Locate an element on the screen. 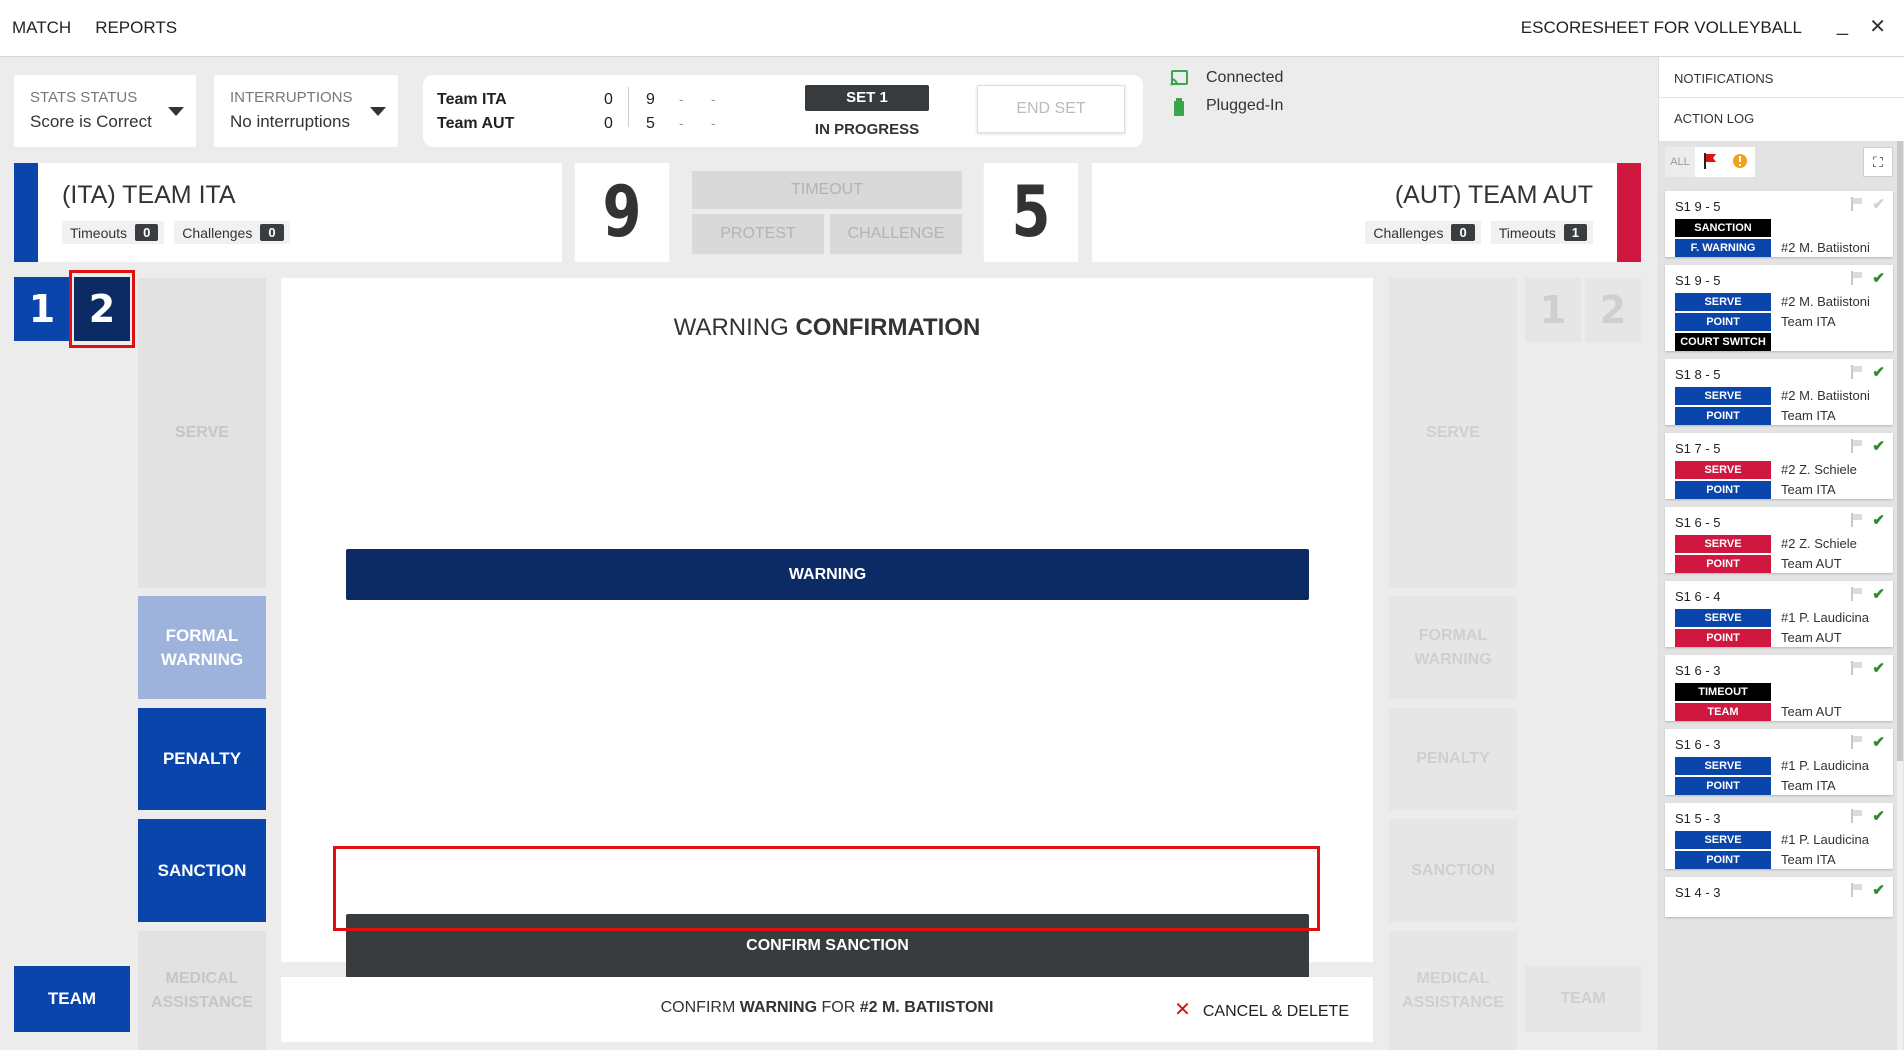 Image resolution: width=1904 pixels, height=1050 pixels. home-team-color is located at coordinates (26, 212).